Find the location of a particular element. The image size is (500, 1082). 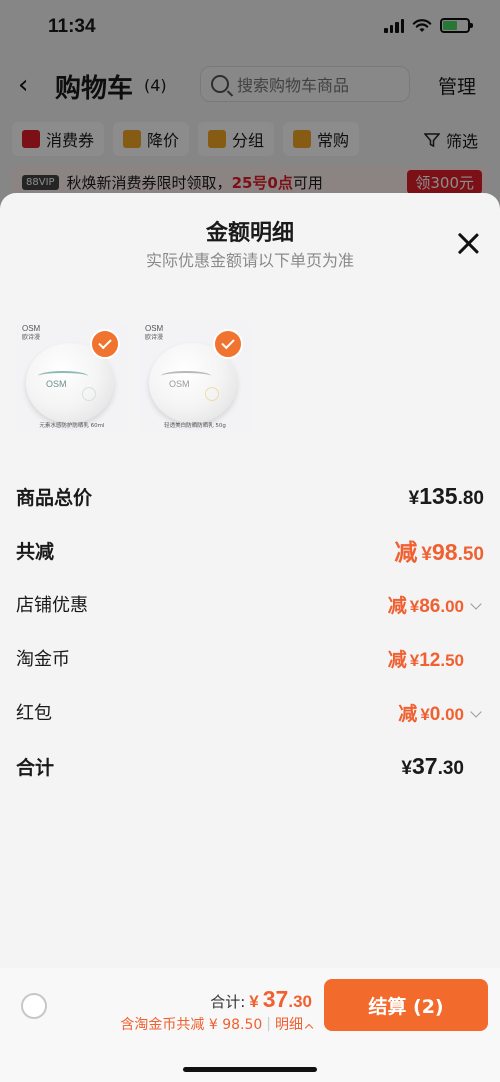

checkout-bar: 合计: ¥37.30 含淘金币共减 ¥ 98.50 | 明细 结算 (2) is located at coordinates (250, 1025).